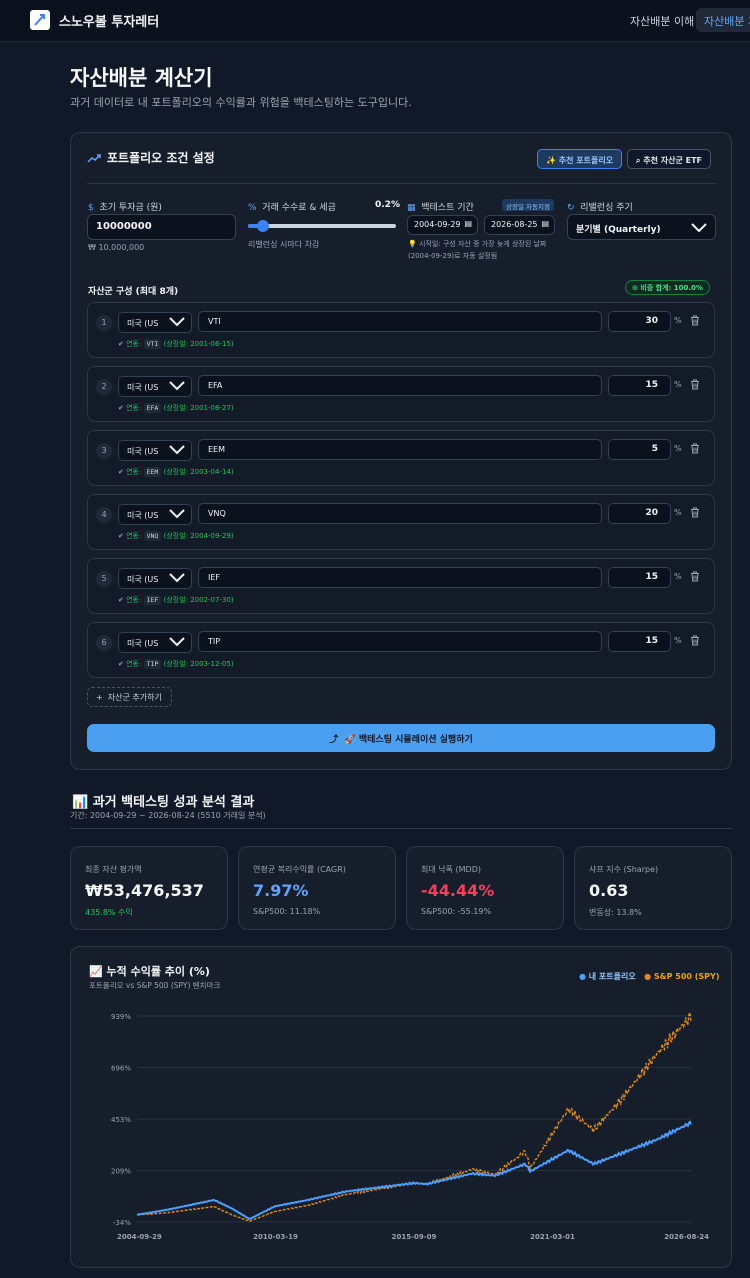 The image size is (750, 1278). I want to click on y-tick-label: -34%, so click(122, 1223).